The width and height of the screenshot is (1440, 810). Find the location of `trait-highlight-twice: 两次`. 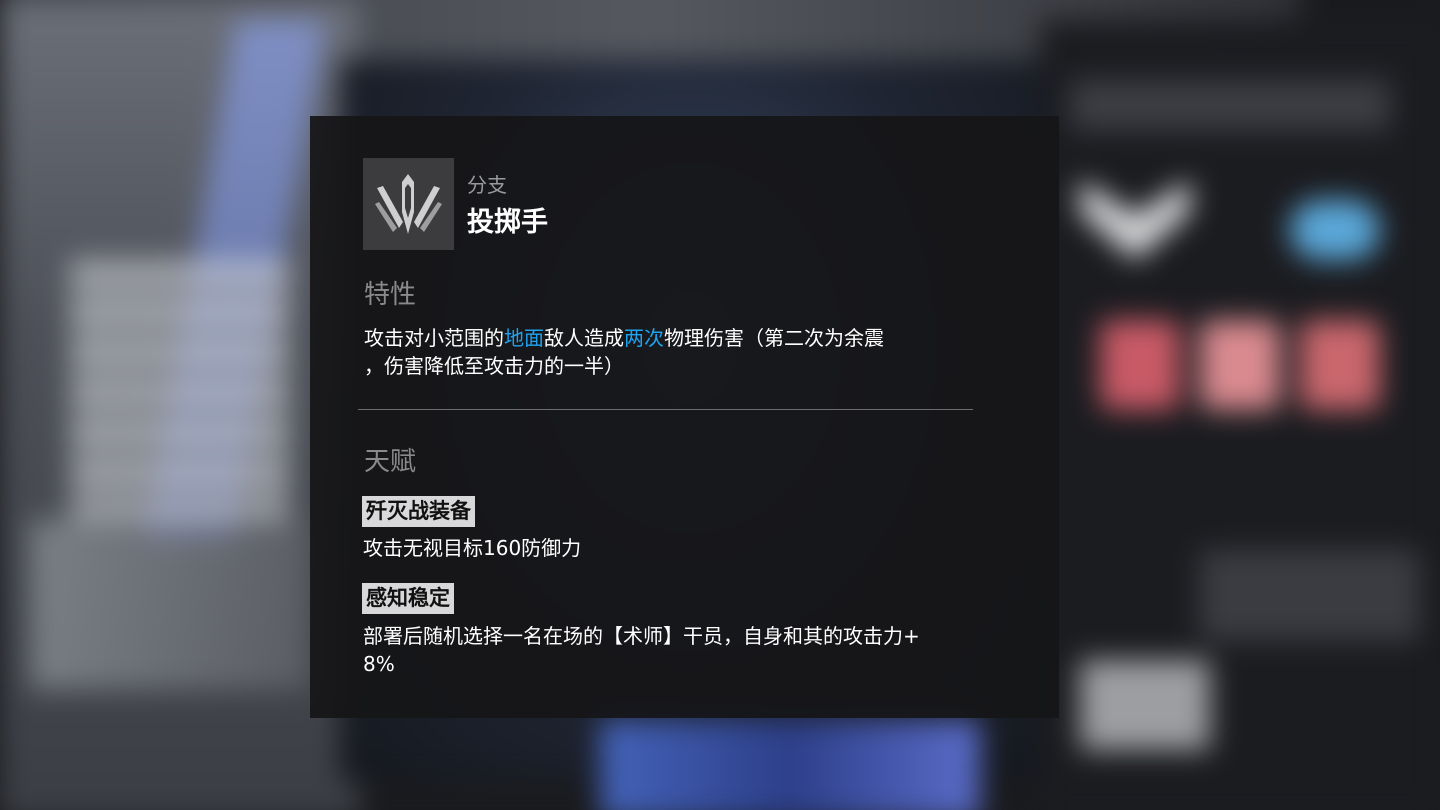

trait-highlight-twice: 两次 is located at coordinates (644, 338).